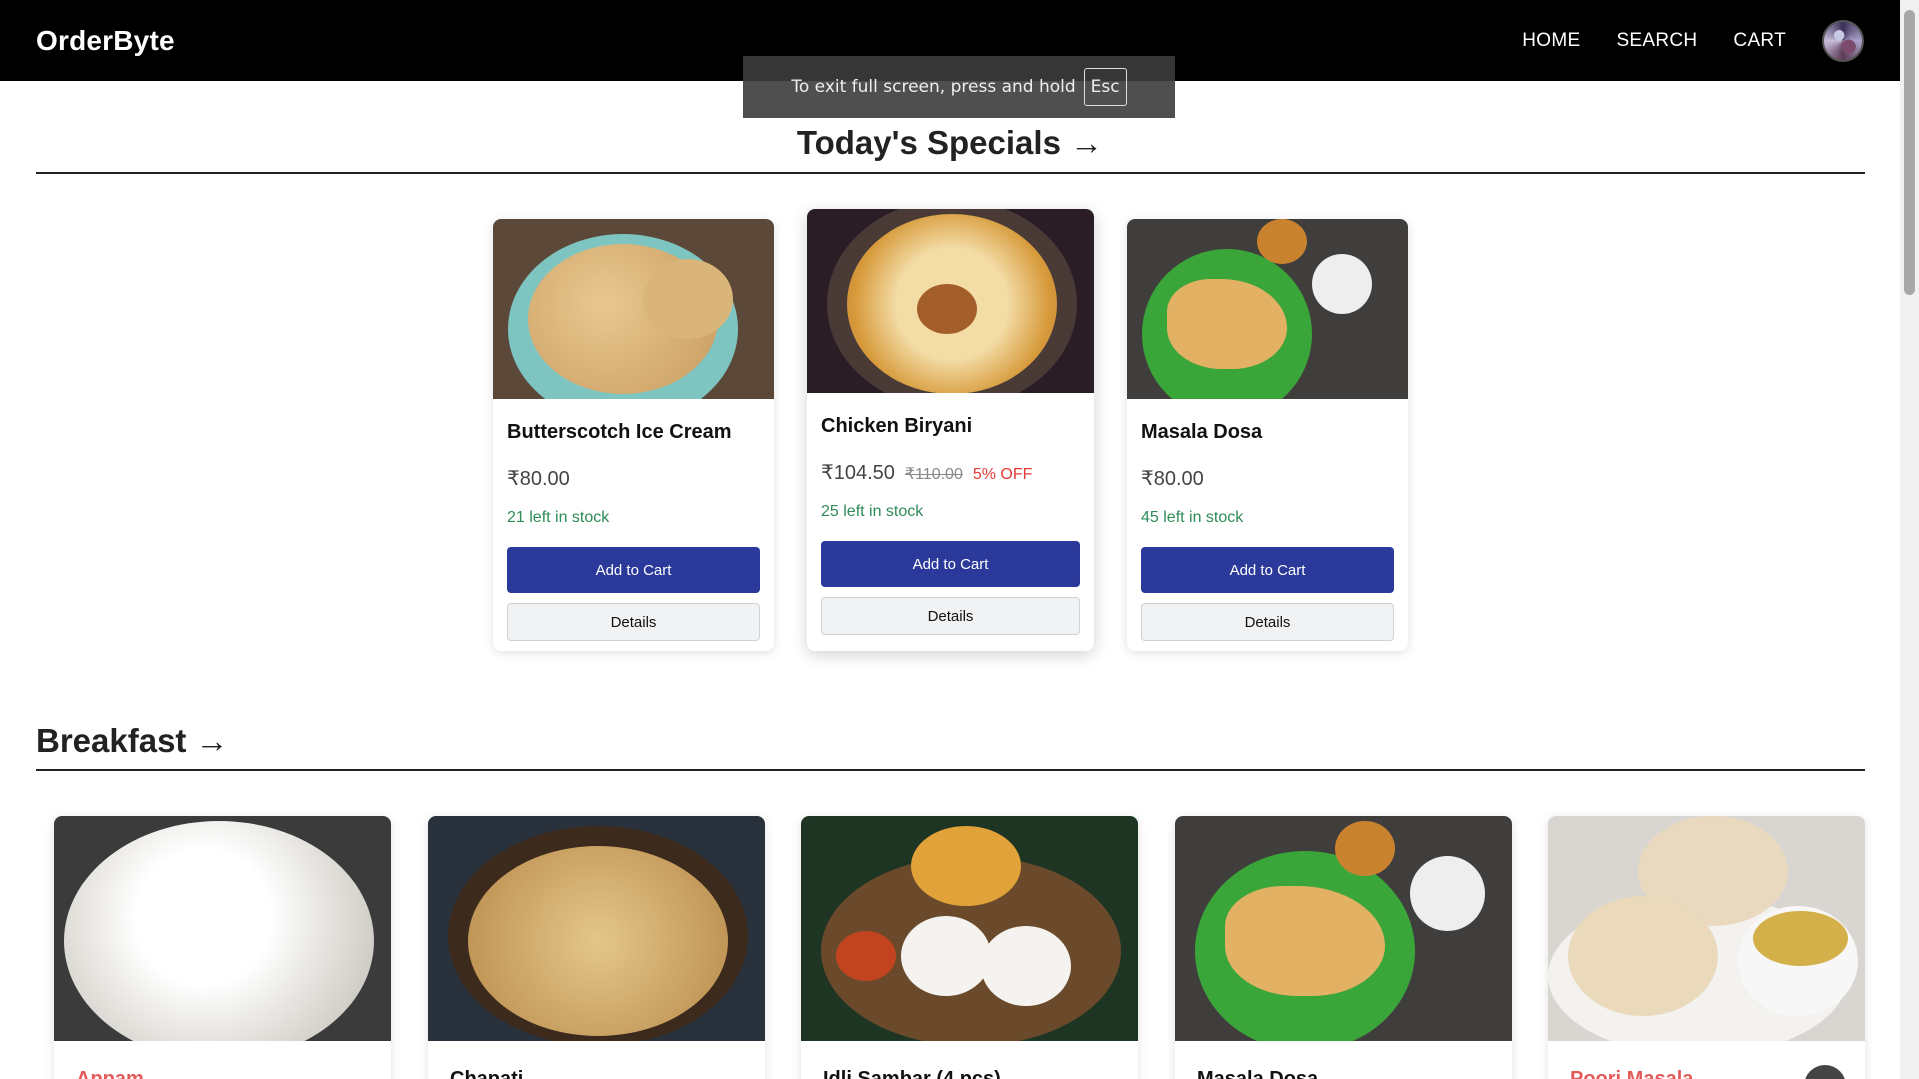 Image resolution: width=1919 pixels, height=1079 pixels. What do you see at coordinates (1909, 539) in the screenshot?
I see `page-scrollbar` at bounding box center [1909, 539].